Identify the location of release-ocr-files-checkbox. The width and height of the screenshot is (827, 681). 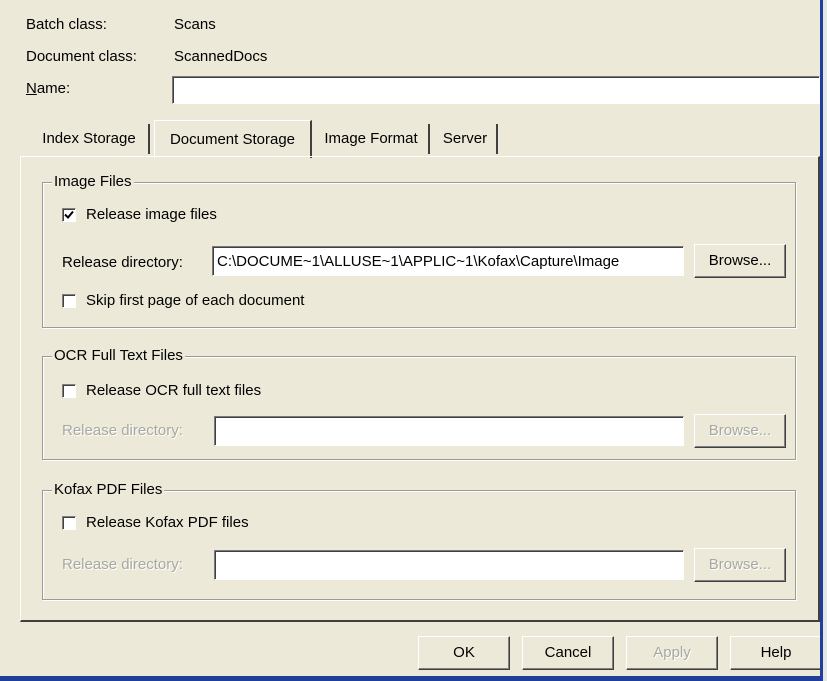
(69, 391).